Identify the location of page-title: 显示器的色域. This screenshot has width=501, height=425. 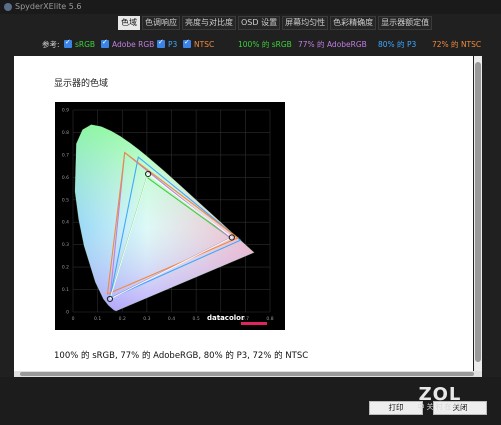
(81, 84).